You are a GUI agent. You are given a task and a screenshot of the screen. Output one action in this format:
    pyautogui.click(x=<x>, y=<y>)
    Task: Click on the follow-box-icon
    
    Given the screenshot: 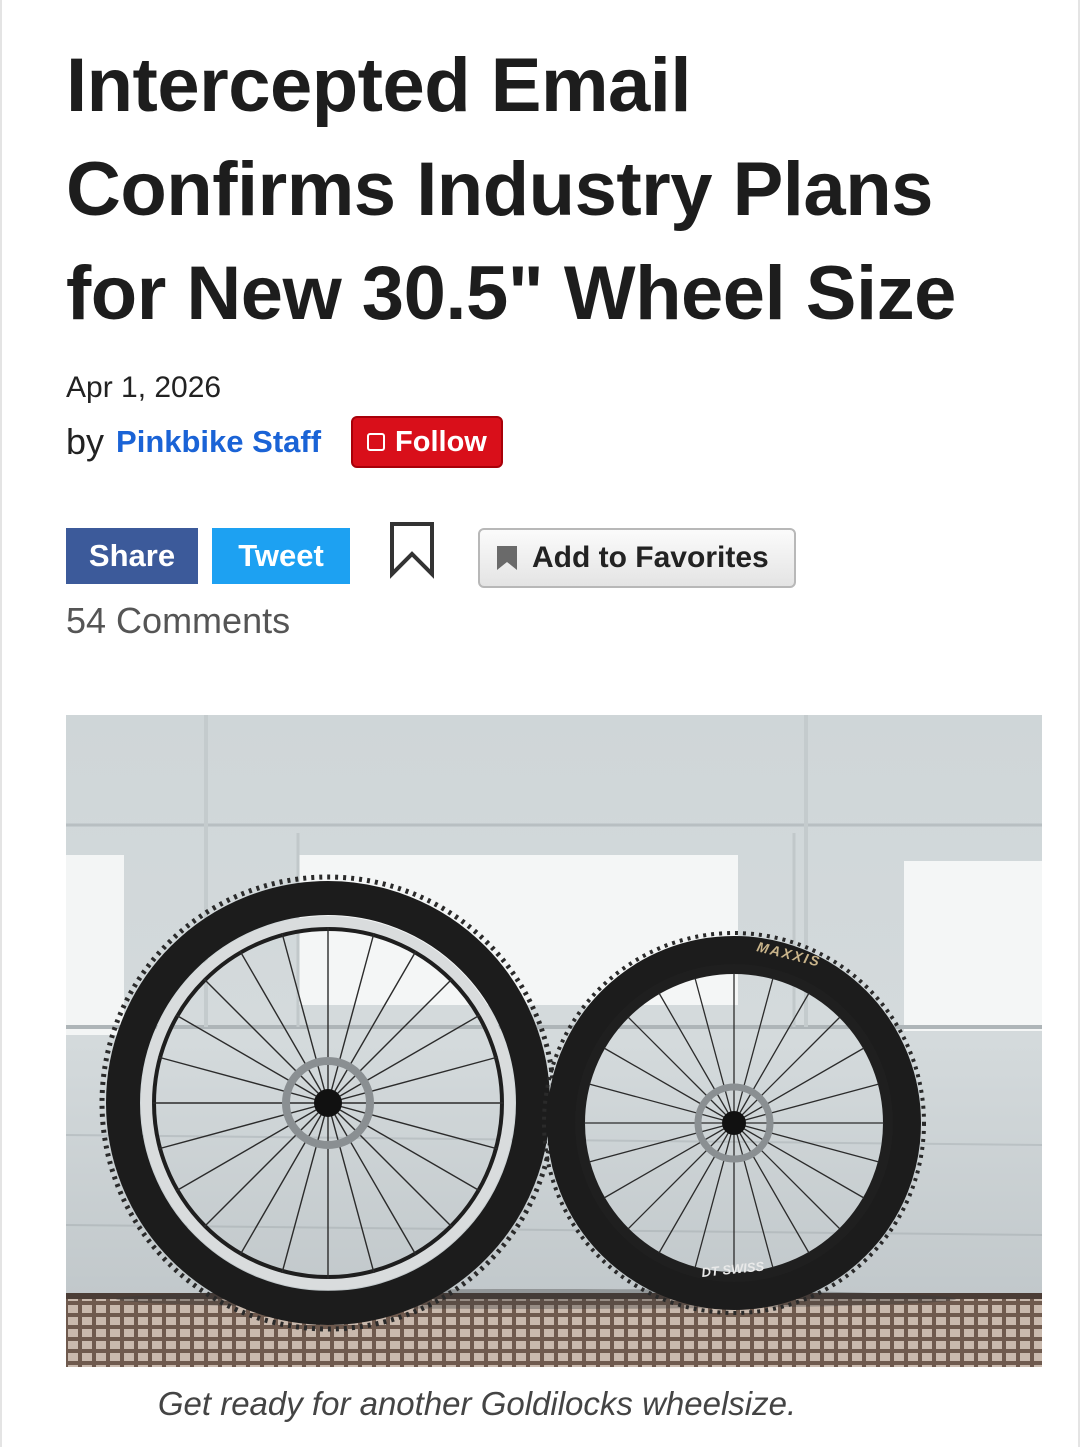 What is the action you would take?
    pyautogui.click(x=376, y=442)
    